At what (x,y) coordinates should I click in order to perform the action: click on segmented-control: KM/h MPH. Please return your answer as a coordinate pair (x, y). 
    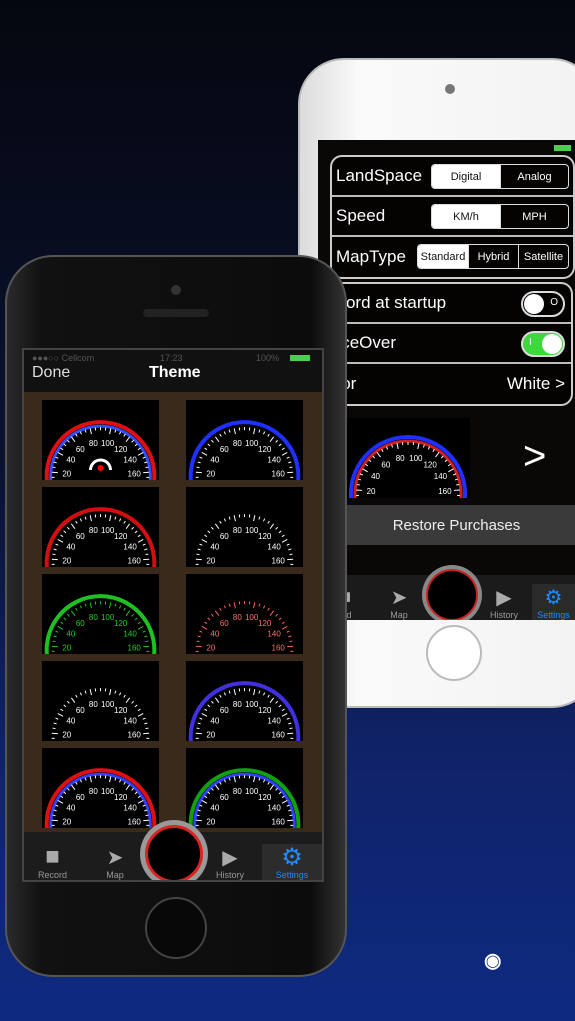
    Looking at the image, I should click on (500, 216).